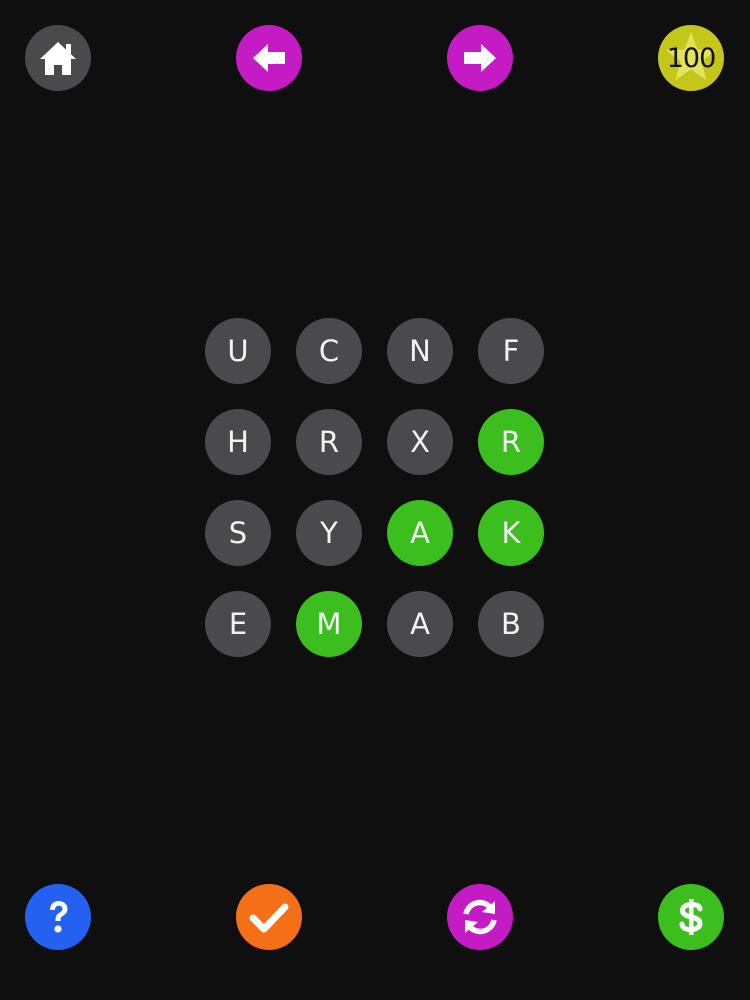  What do you see at coordinates (511, 533) in the screenshot?
I see `letter-tile: K` at bounding box center [511, 533].